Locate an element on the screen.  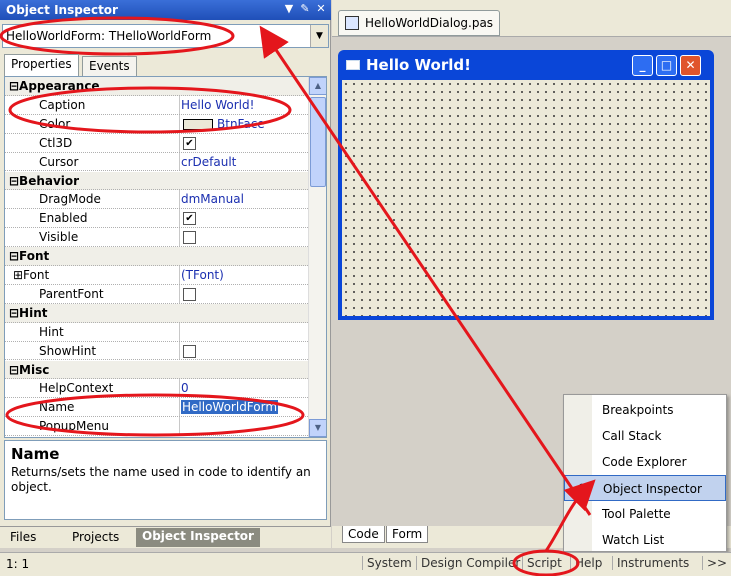
property-row: Enabled ✔ is located at coordinates (156, 219).